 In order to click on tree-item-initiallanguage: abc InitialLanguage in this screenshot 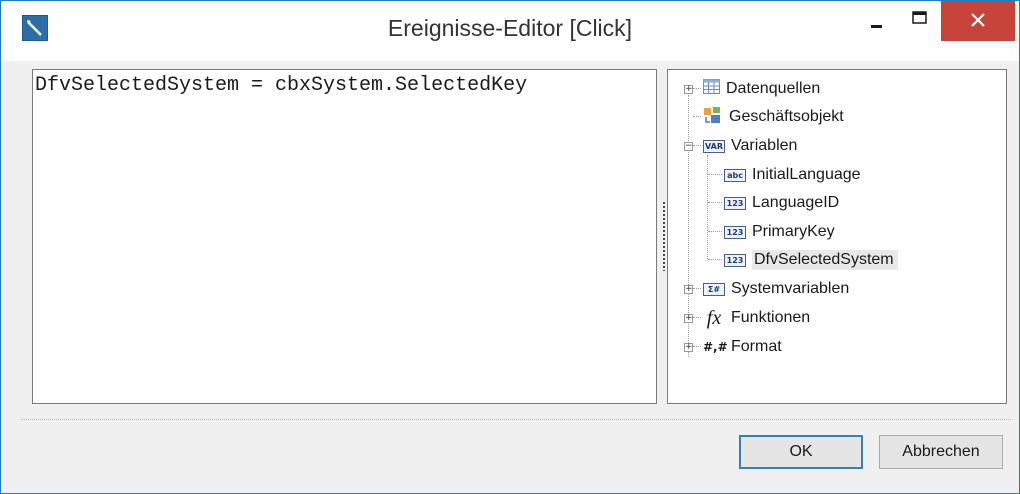, I will do `click(784, 175)`.